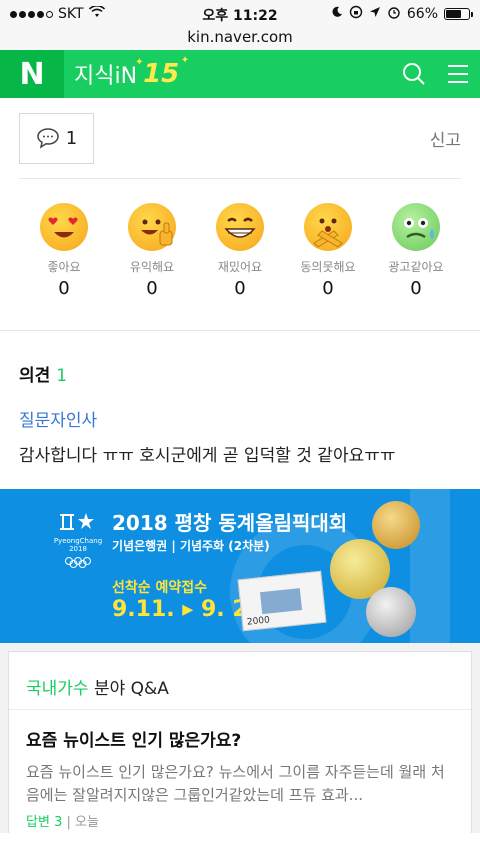 This screenshot has height=854, width=480. I want to click on reaction-label: 광고같아요, so click(416, 267).